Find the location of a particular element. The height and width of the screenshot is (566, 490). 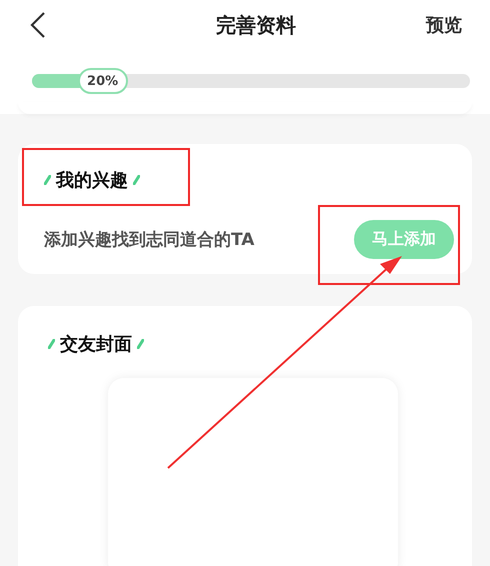

back-icon is located at coordinates (38, 25).